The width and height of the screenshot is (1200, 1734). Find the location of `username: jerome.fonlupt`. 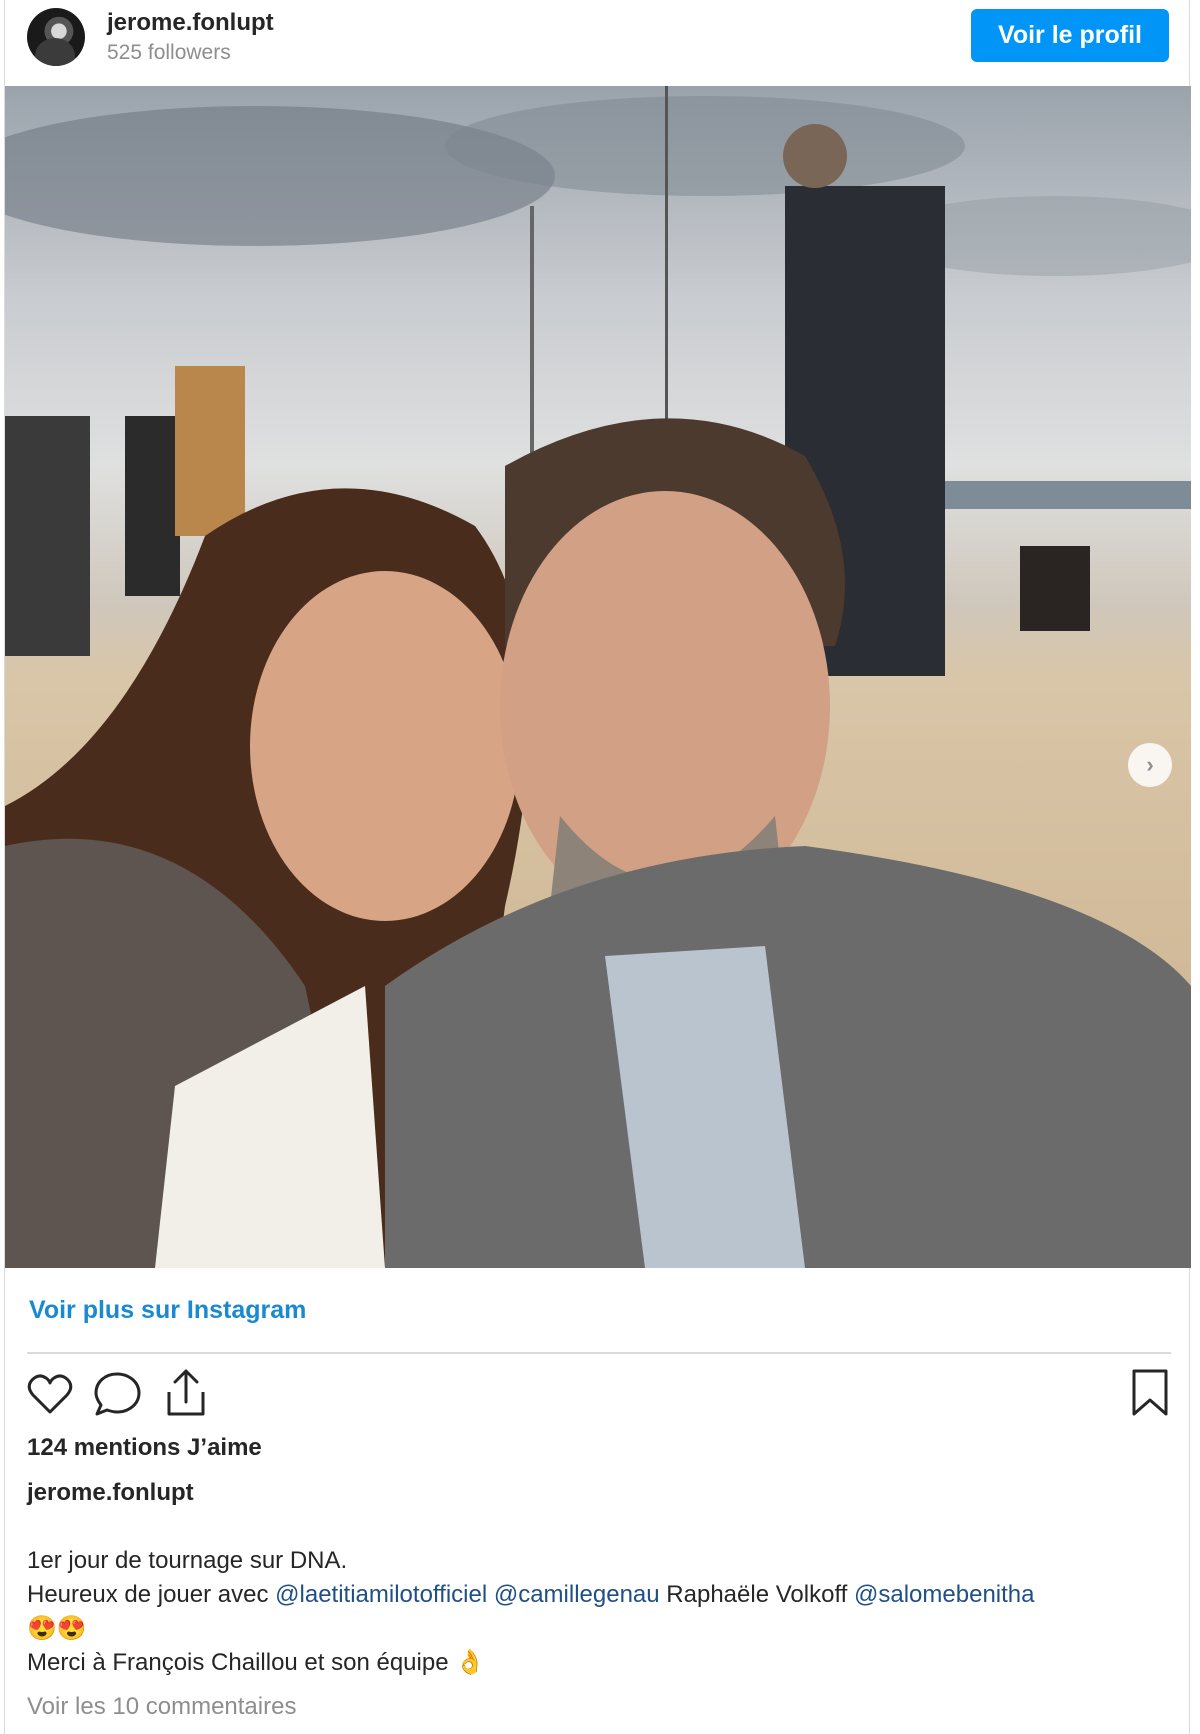

username: jerome.fonlupt is located at coordinates (190, 23).